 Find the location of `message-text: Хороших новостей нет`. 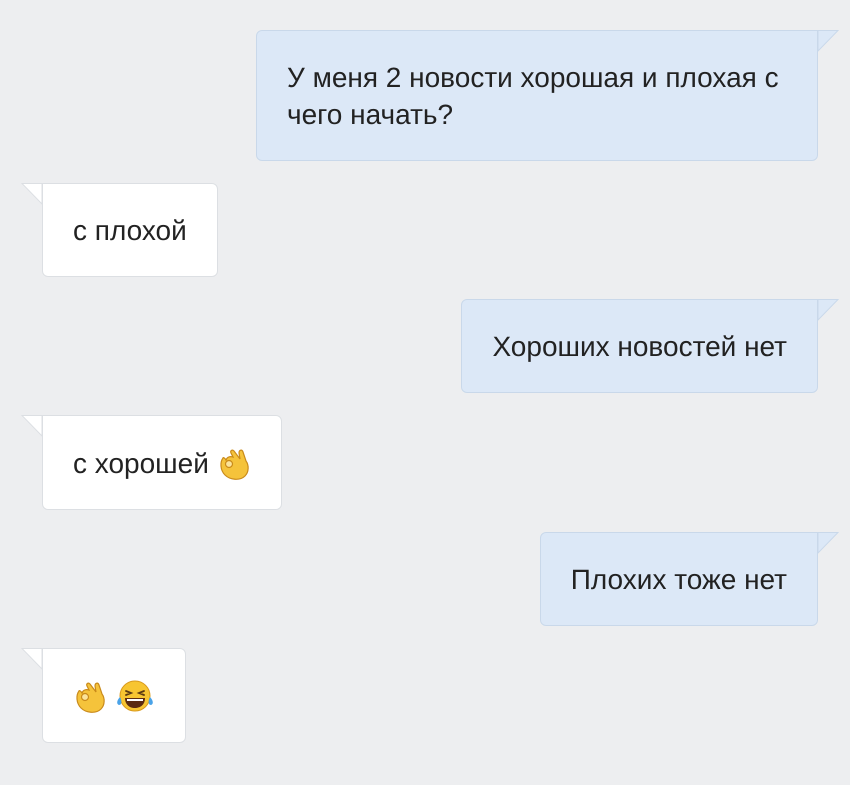

message-text: Хороших новостей нет is located at coordinates (639, 347).